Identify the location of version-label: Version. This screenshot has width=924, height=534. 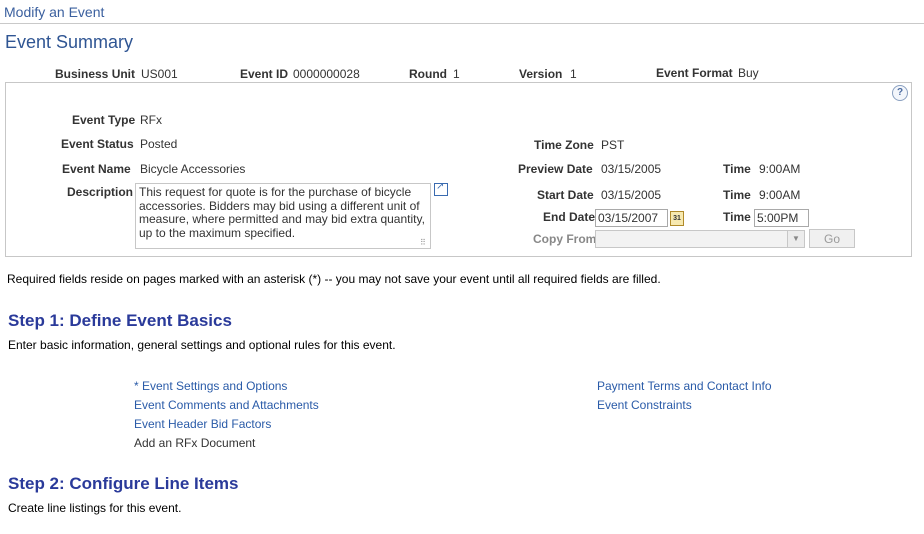
(541, 74).